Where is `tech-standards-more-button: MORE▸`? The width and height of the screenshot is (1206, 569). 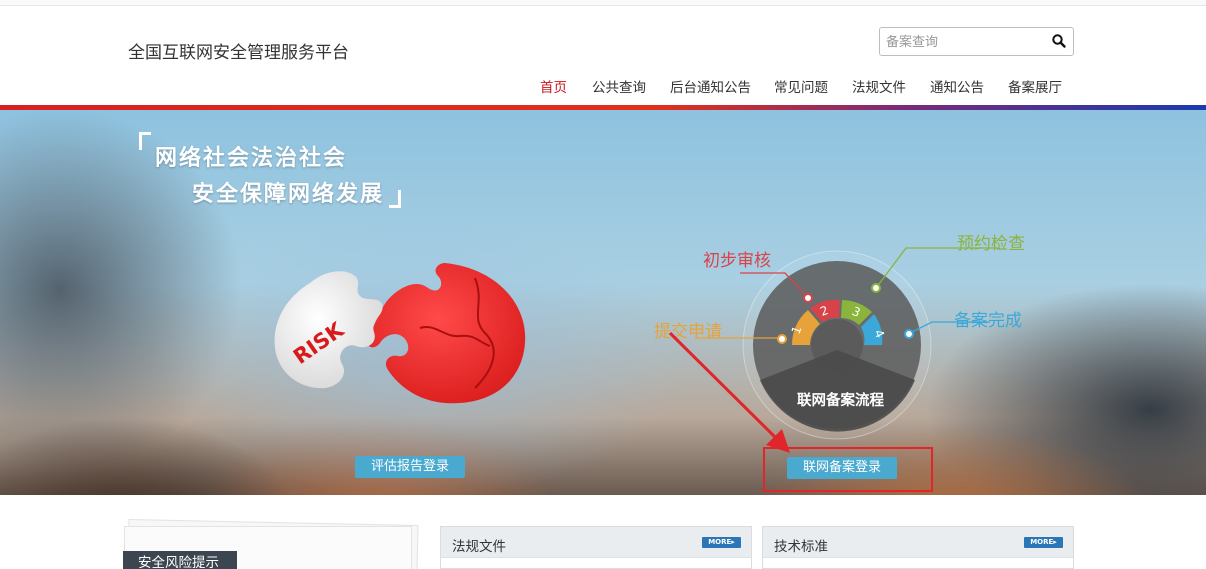
tech-standards-more-button: MORE▸ is located at coordinates (1043, 542).